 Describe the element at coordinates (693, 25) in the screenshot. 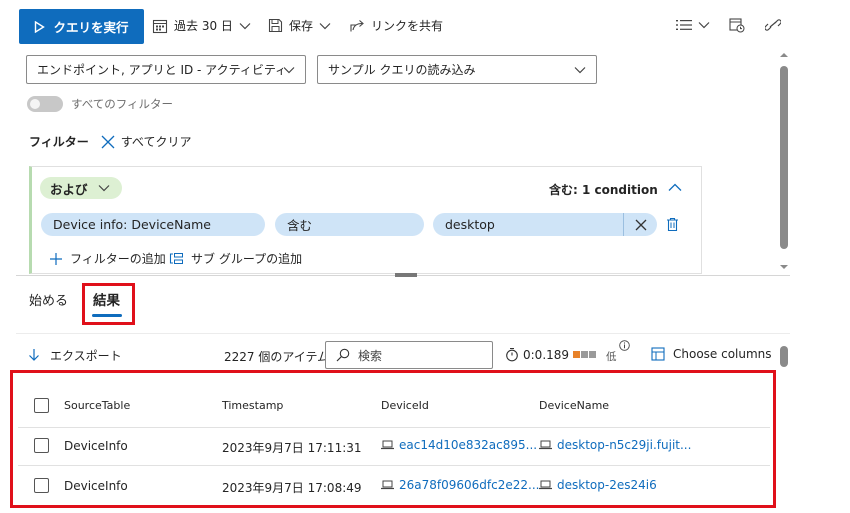

I see `view-options-dropdown` at that location.